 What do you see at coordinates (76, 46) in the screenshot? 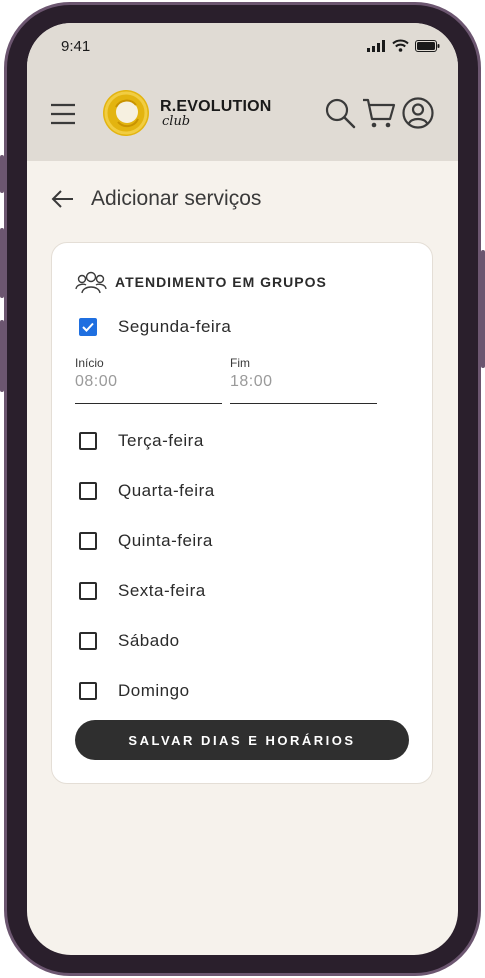
I see `status-time: 9:41` at bounding box center [76, 46].